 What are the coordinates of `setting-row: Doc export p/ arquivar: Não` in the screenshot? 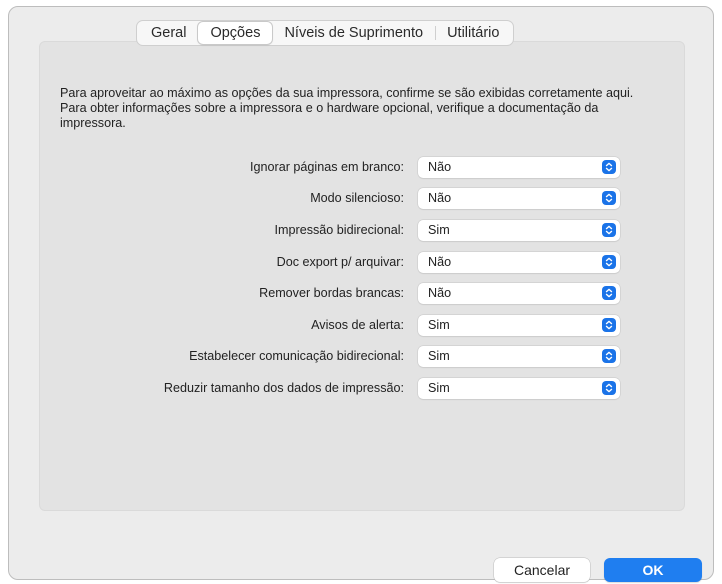 It's located at (353, 263).